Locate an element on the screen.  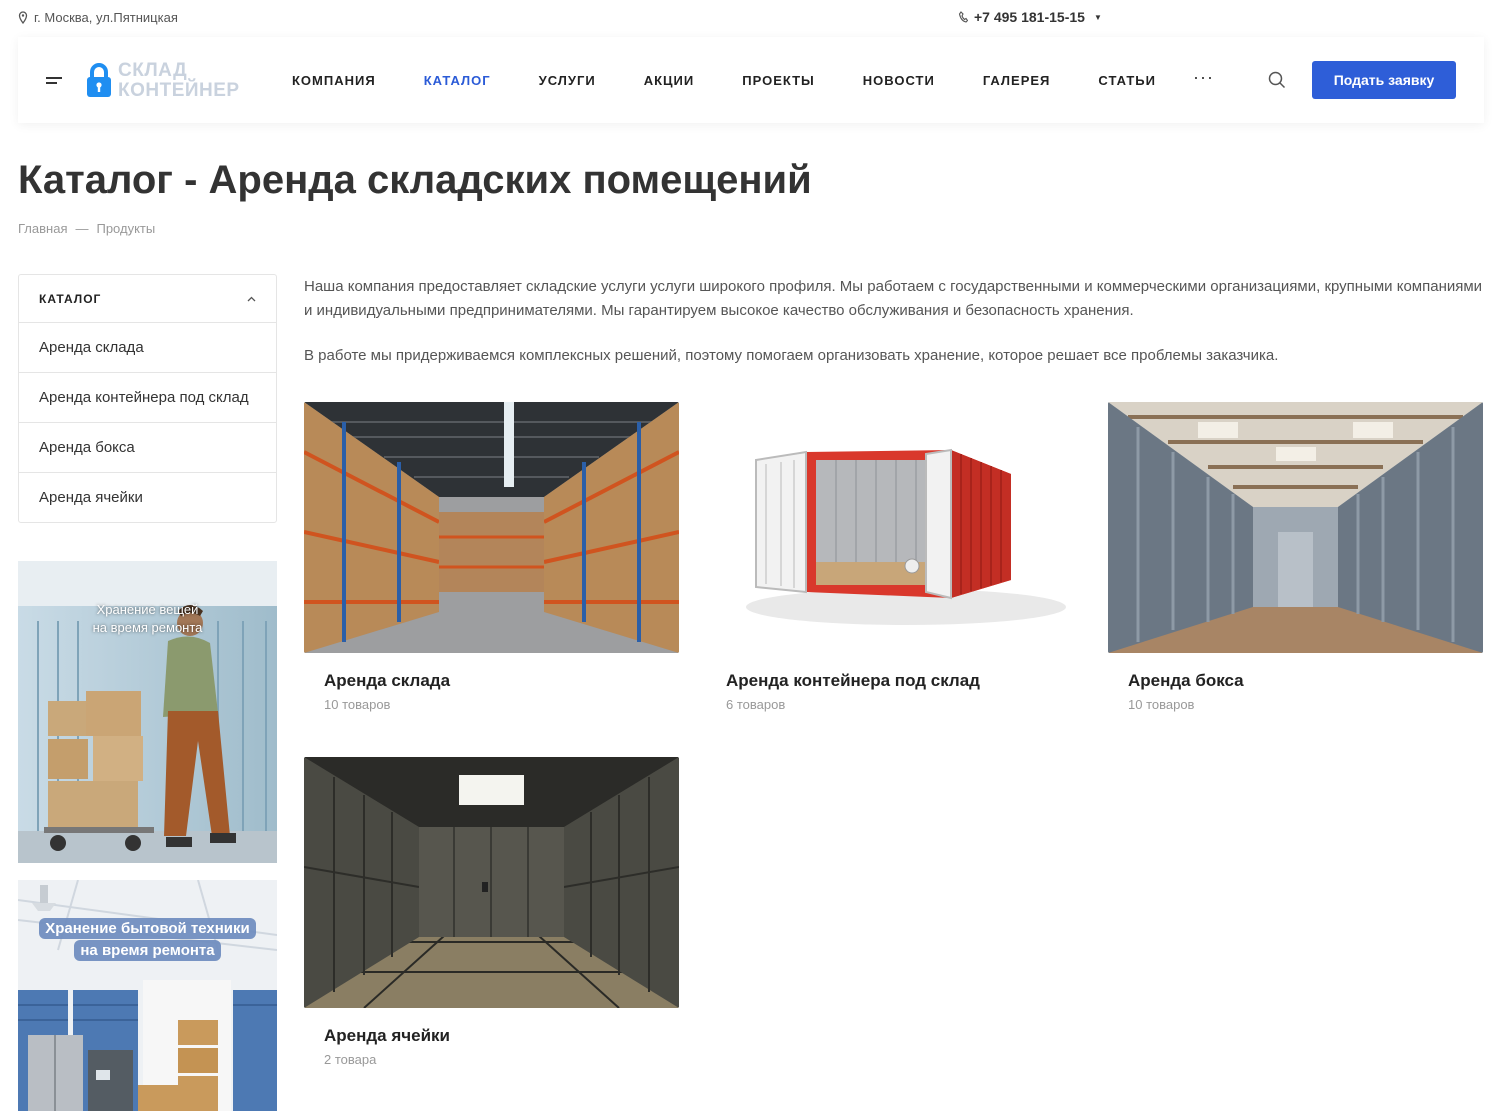
breadcrumb: Главная — Продукты is located at coordinates (86, 228).